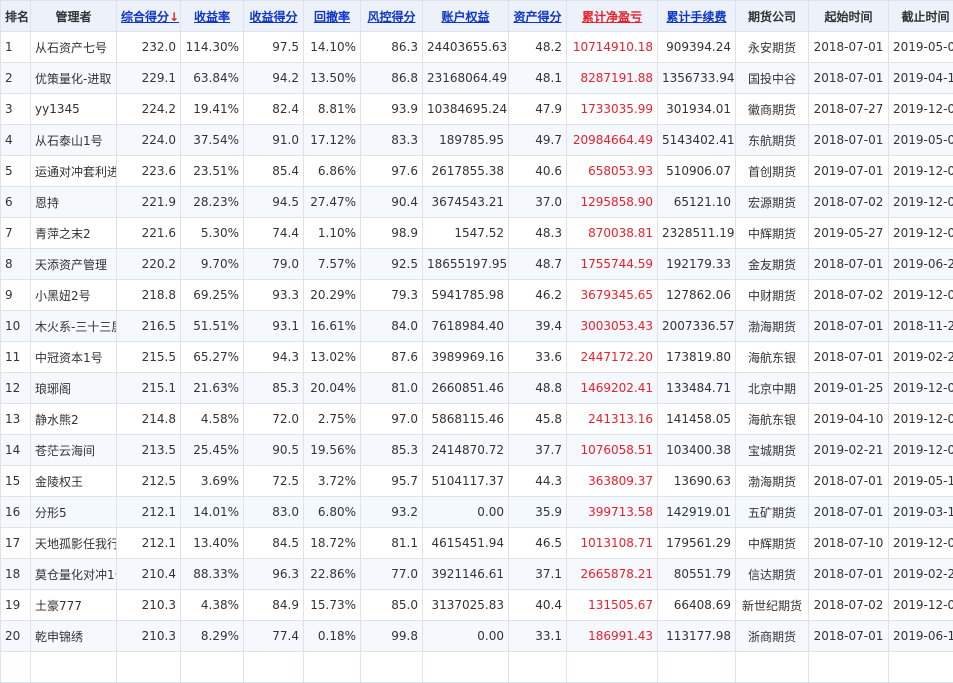 The width and height of the screenshot is (953, 683). What do you see at coordinates (772, 605) in the screenshot?
I see `cell-broker: 新世纪期货` at bounding box center [772, 605].